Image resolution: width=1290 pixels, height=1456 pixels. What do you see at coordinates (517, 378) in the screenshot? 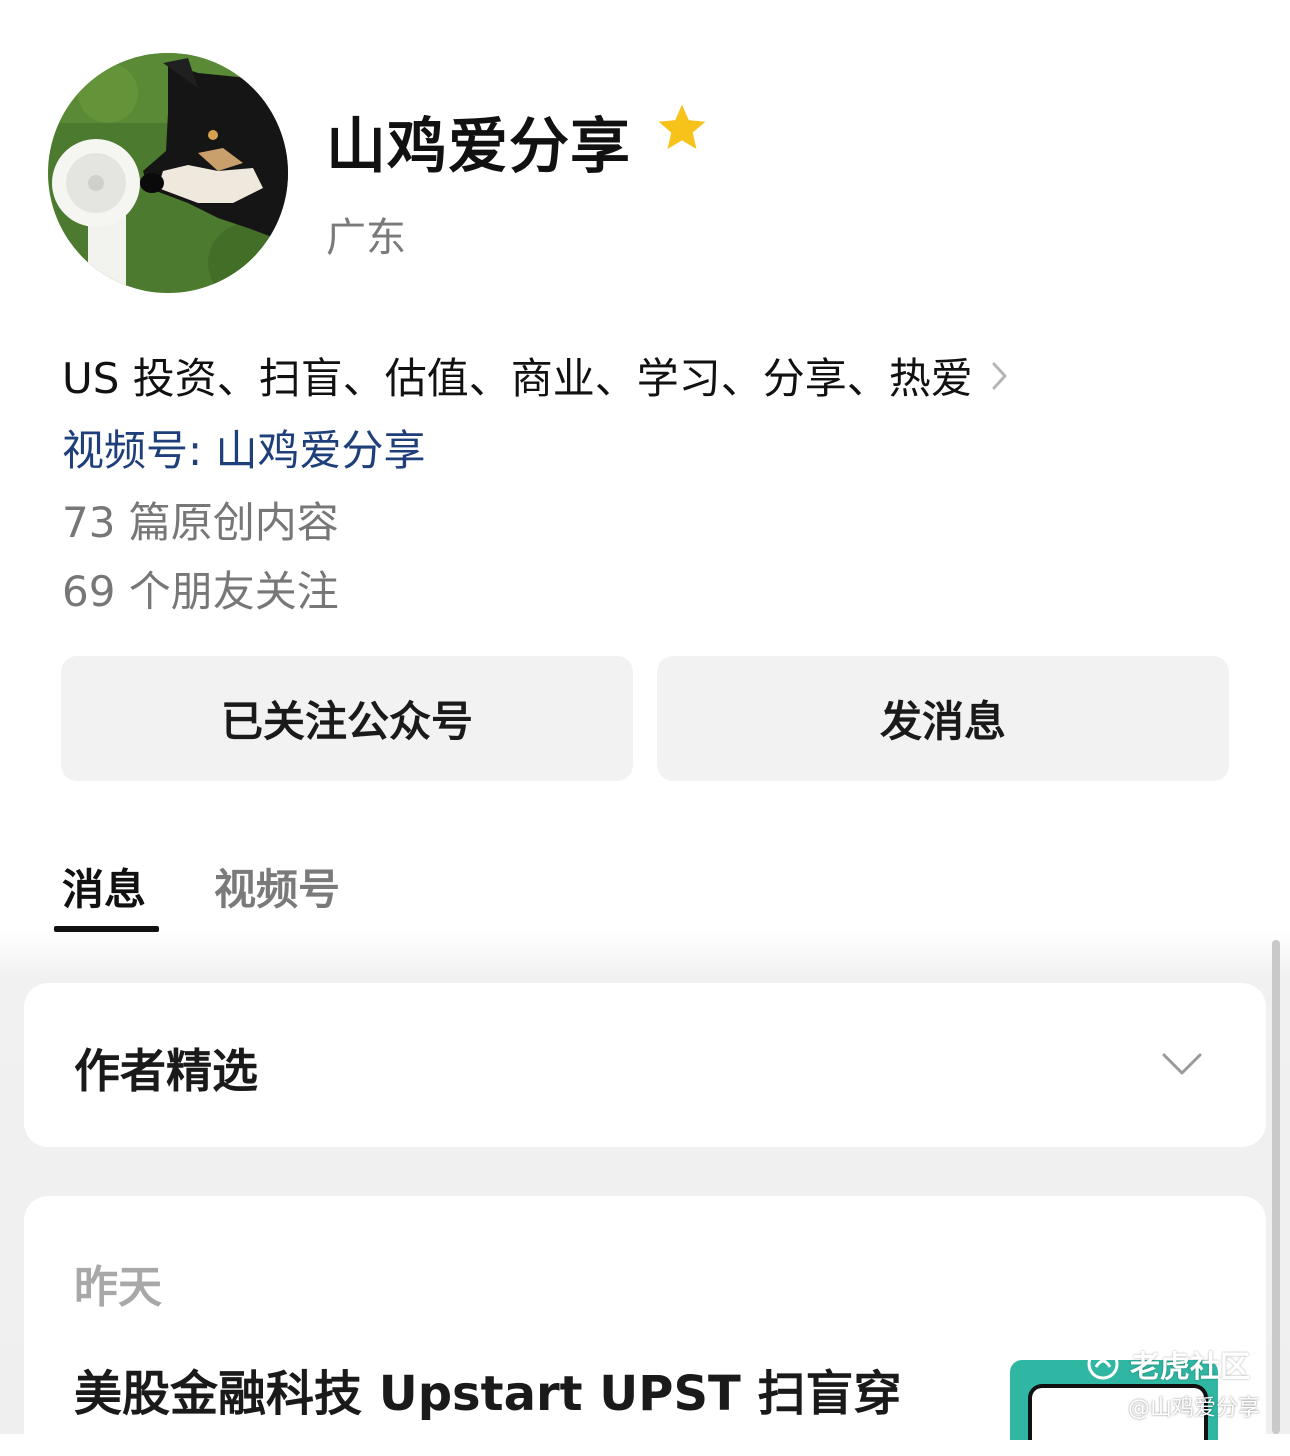
I see `intro-text: US 投资、扫盲、估值、商业、学习、分享、热爱` at bounding box center [517, 378].